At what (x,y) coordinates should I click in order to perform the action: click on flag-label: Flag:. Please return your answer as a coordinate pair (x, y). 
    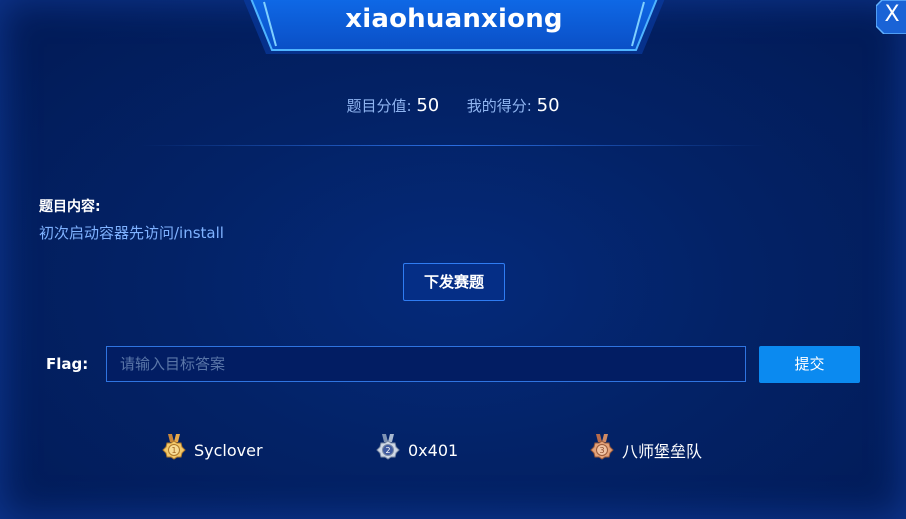
    Looking at the image, I should click on (67, 364).